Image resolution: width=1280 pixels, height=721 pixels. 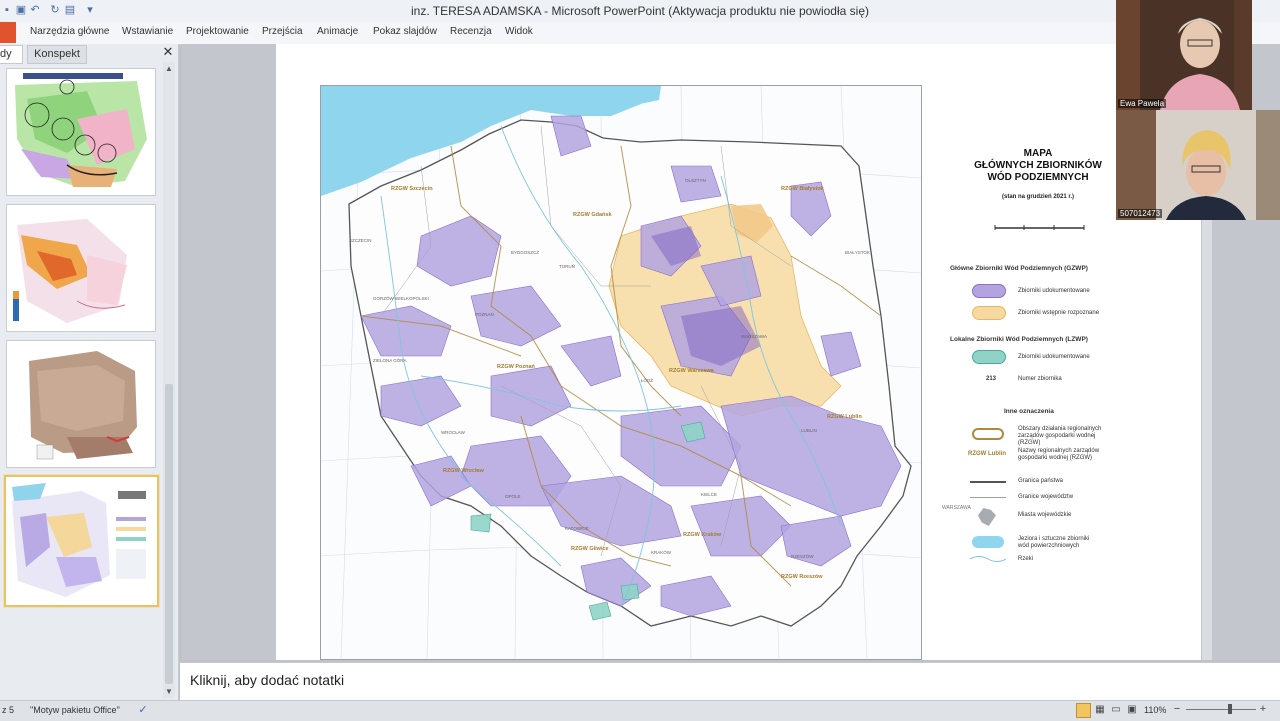 I want to click on tab-outline: Konspekt, so click(x=57, y=54).